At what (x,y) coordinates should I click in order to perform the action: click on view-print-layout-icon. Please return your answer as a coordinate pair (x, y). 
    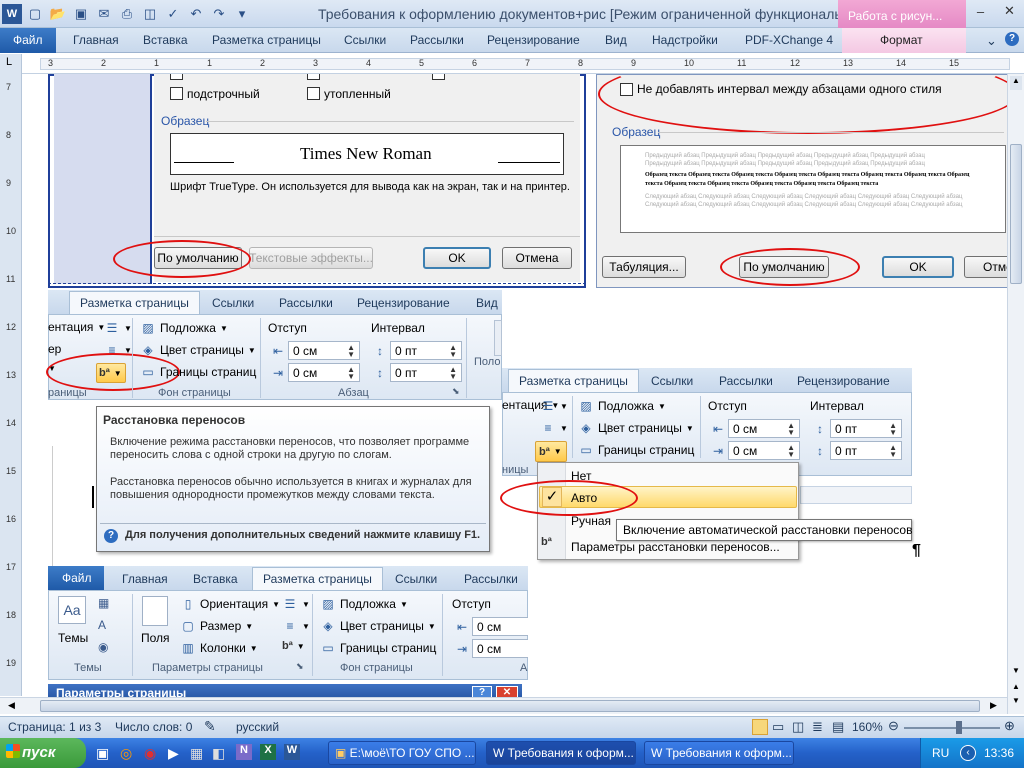
    Looking at the image, I should click on (760, 727).